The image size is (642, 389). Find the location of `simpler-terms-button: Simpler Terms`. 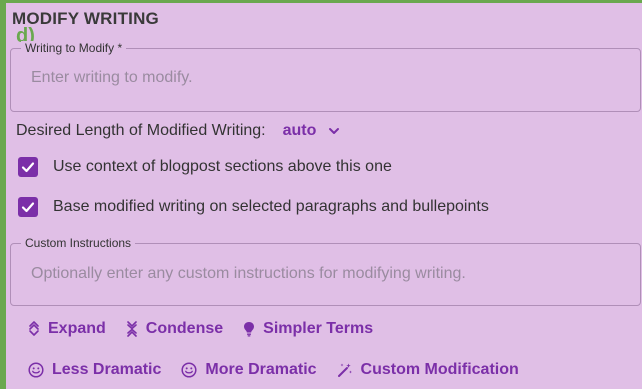

simpler-terms-button: Simpler Terms is located at coordinates (308, 329).